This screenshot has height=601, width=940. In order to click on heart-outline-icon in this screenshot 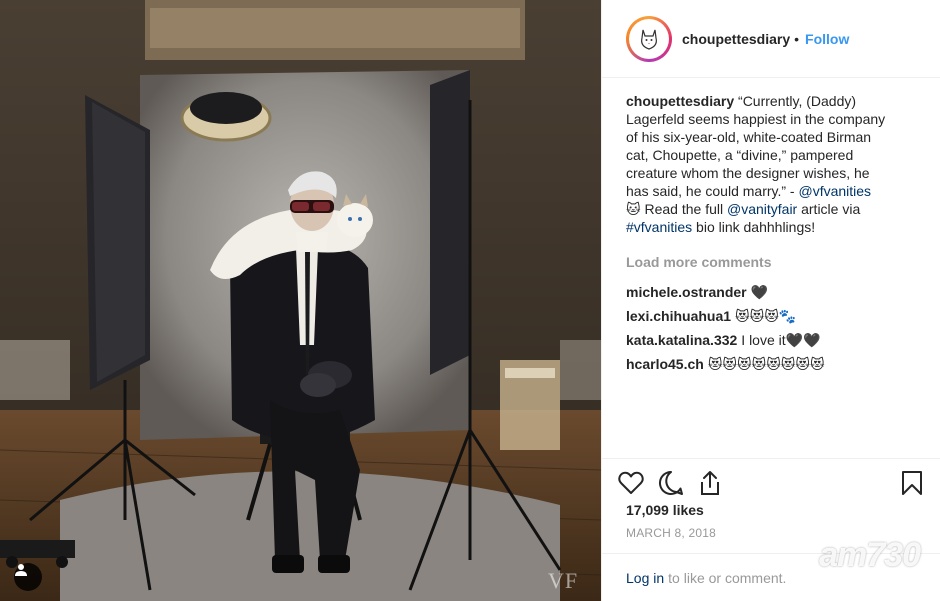, I will do `click(631, 482)`.